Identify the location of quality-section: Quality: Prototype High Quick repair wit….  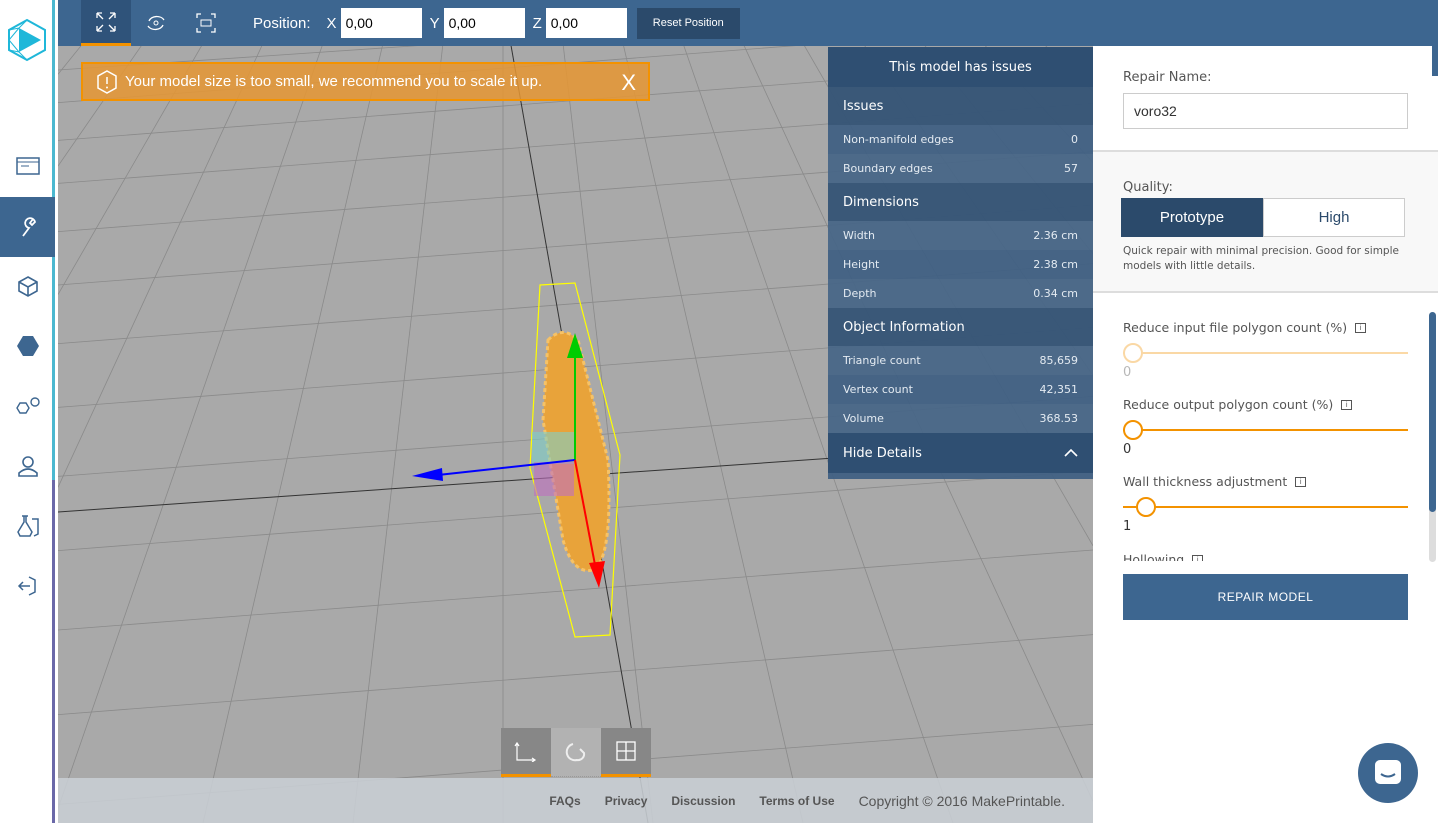
(1265, 221).